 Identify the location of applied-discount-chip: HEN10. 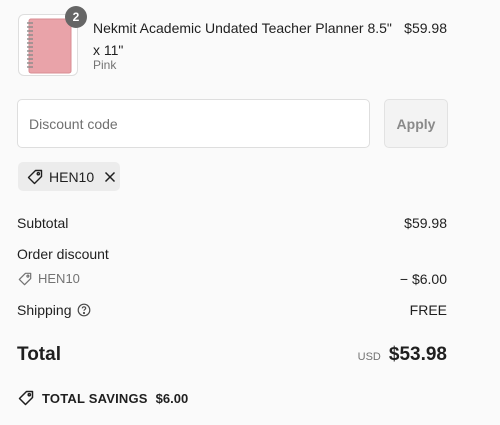
(69, 176).